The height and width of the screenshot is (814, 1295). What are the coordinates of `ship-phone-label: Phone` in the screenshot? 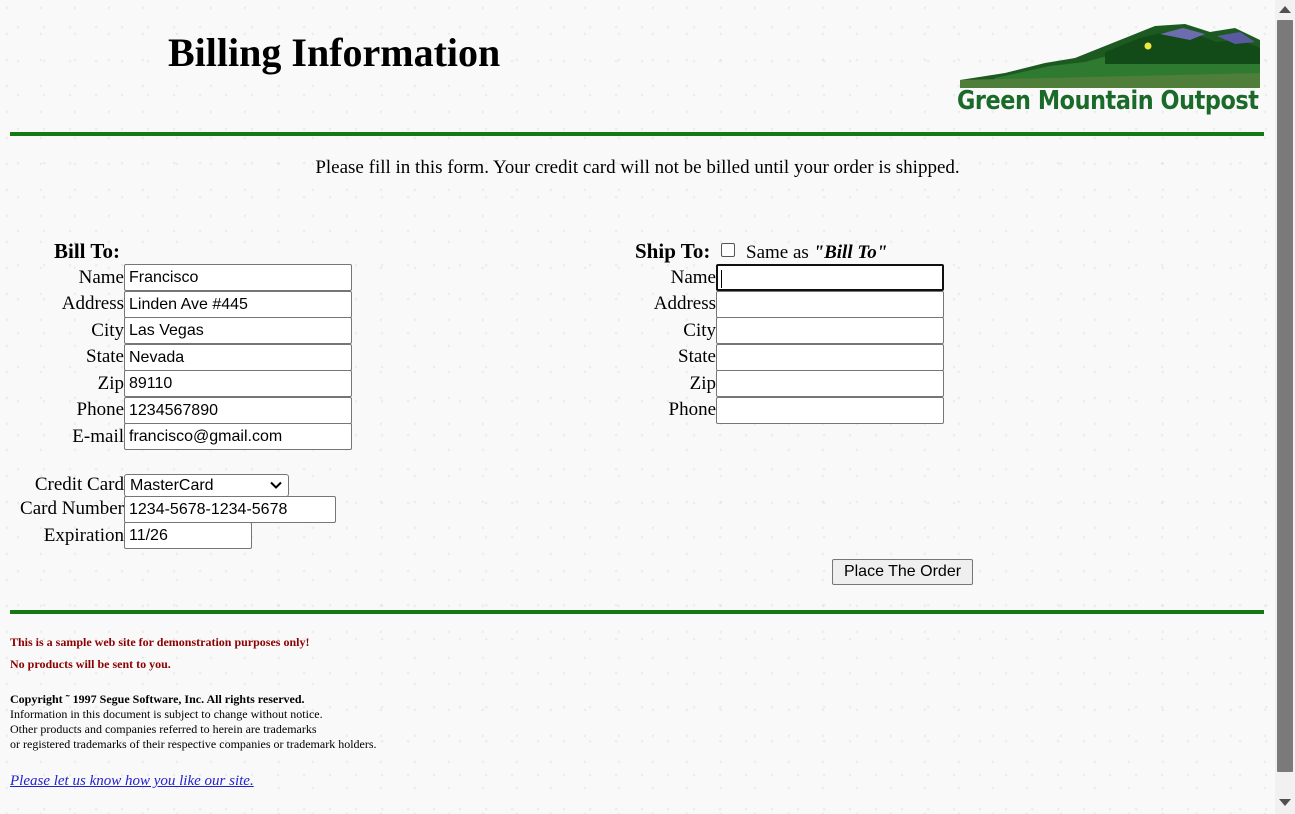 It's located at (692, 409).